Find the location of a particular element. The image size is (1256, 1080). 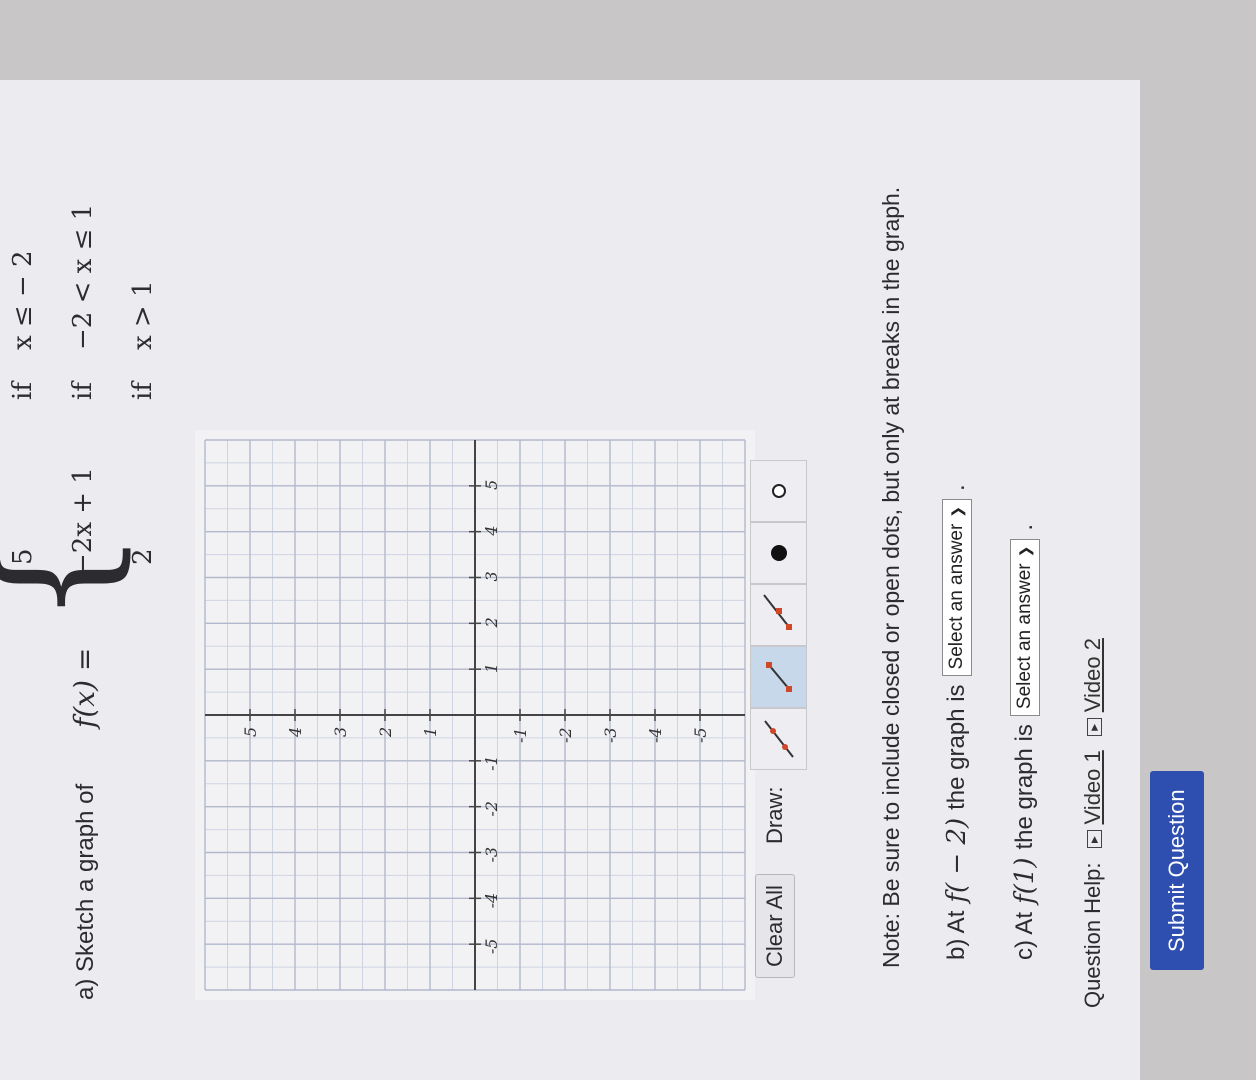

x-tick-label: 3 is located at coordinates (491, 576).